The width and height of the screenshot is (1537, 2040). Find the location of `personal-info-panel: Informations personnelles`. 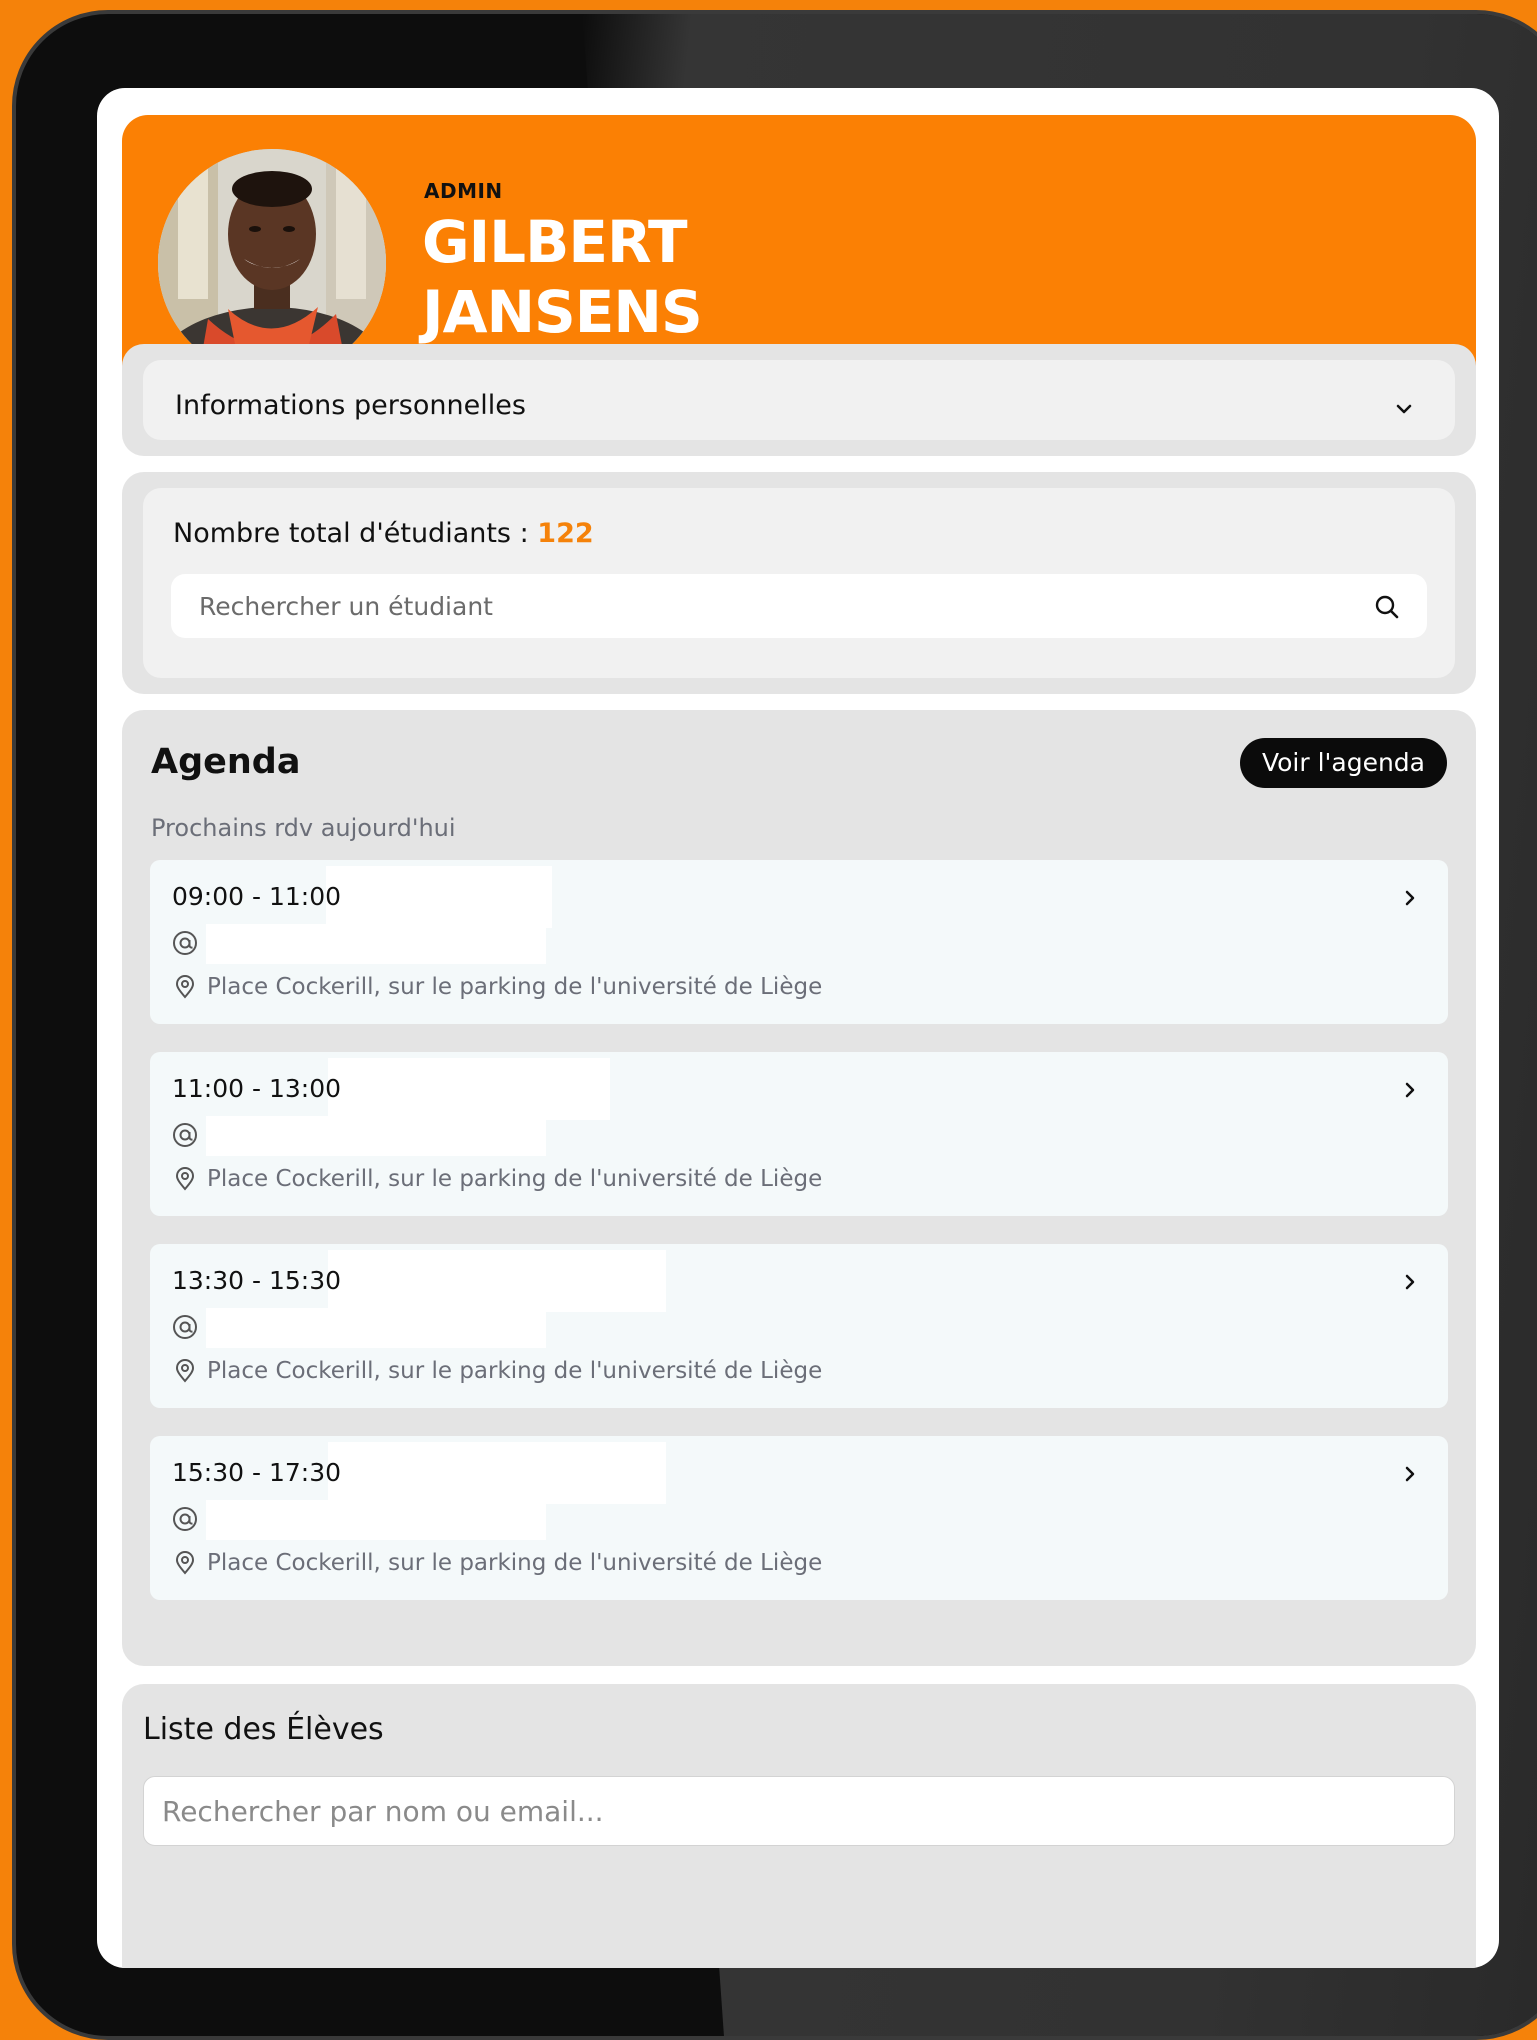

personal-info-panel: Informations personnelles is located at coordinates (799, 400).